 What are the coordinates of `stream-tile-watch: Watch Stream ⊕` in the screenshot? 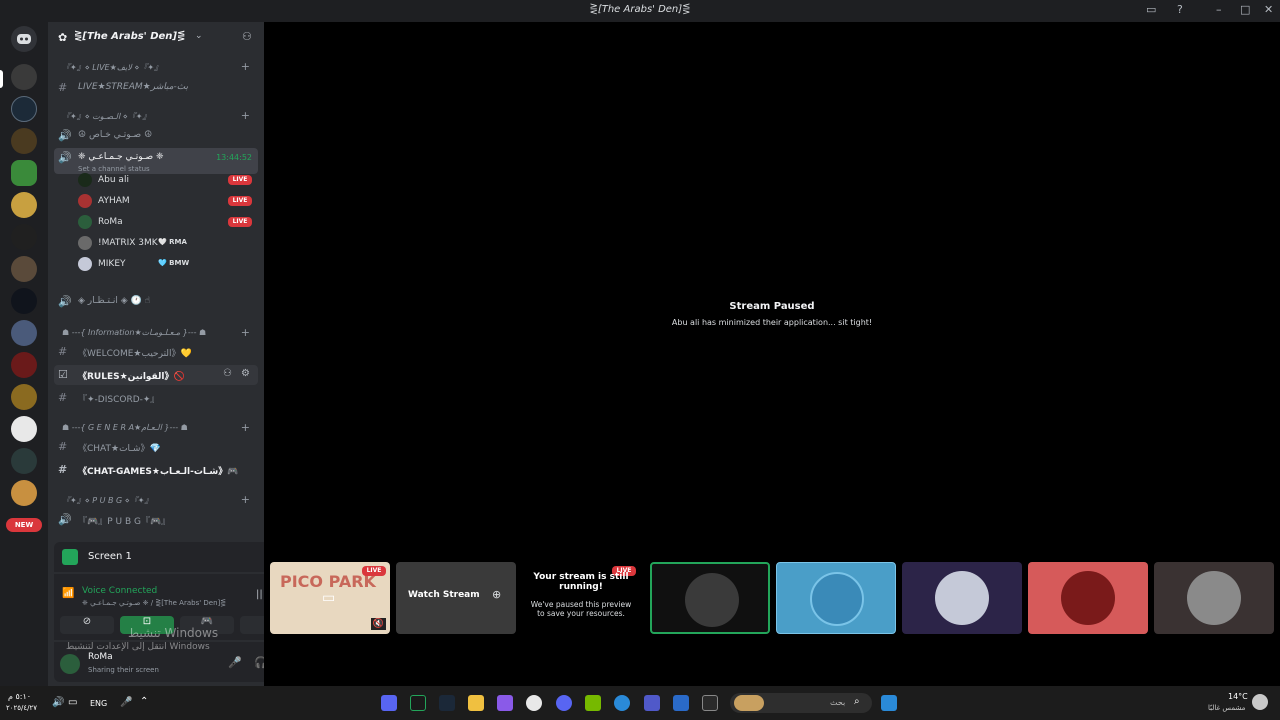 It's located at (456, 598).